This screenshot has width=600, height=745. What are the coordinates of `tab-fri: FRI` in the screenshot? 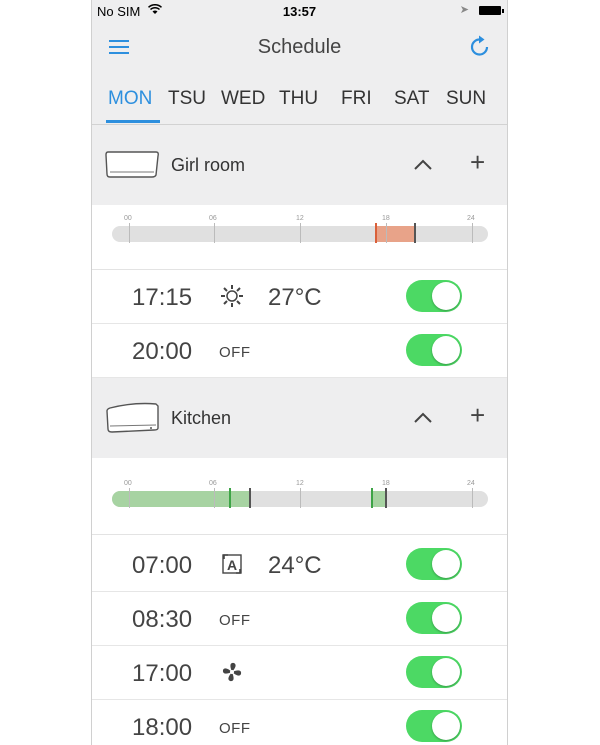 It's located at (356, 99).